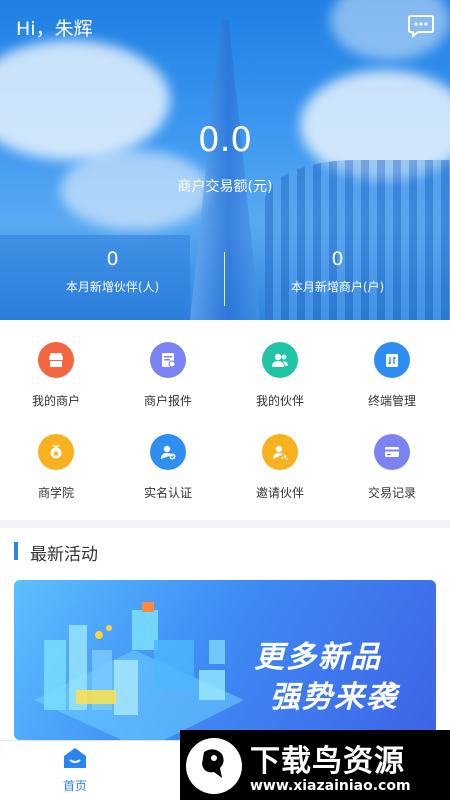 The height and width of the screenshot is (800, 450). I want to click on stat-new-partners: 0 本月新增伙伴(人), so click(112, 271).